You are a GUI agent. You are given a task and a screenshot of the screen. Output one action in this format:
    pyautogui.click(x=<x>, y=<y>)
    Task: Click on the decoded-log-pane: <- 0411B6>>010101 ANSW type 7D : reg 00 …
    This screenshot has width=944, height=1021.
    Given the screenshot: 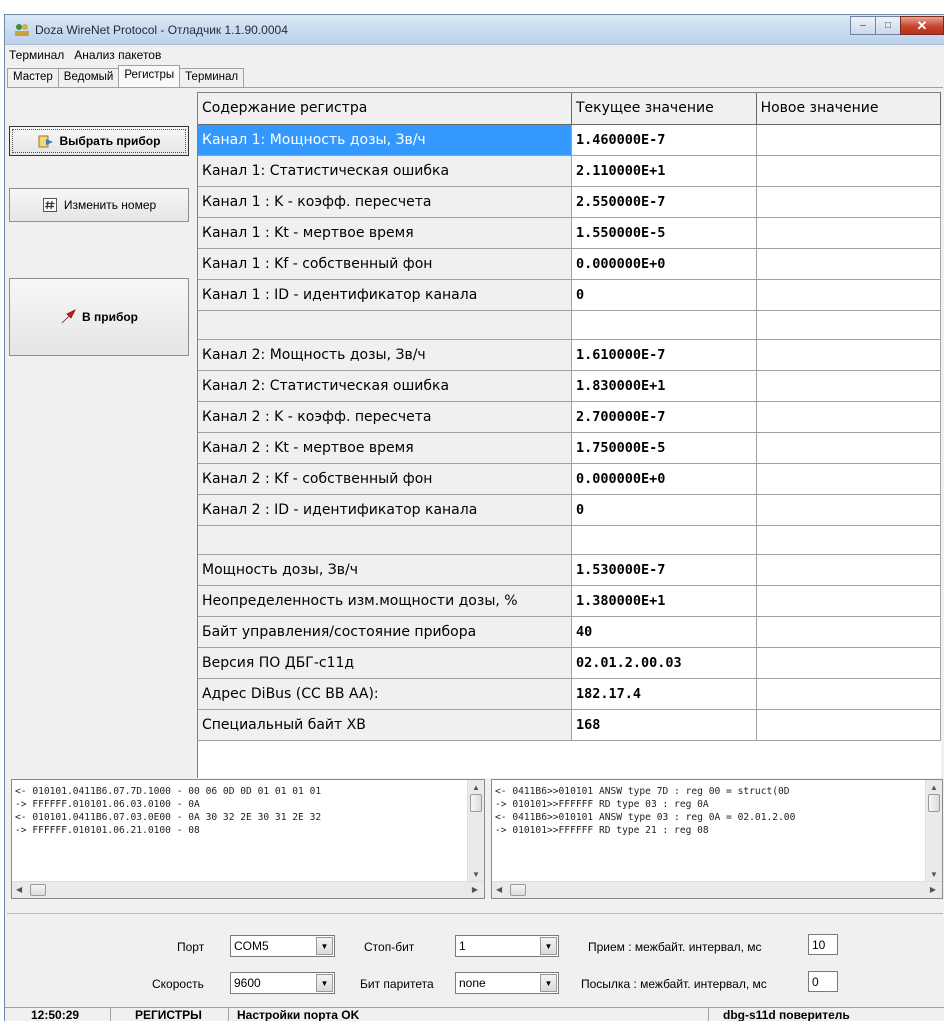 What is the action you would take?
    pyautogui.click(x=717, y=839)
    